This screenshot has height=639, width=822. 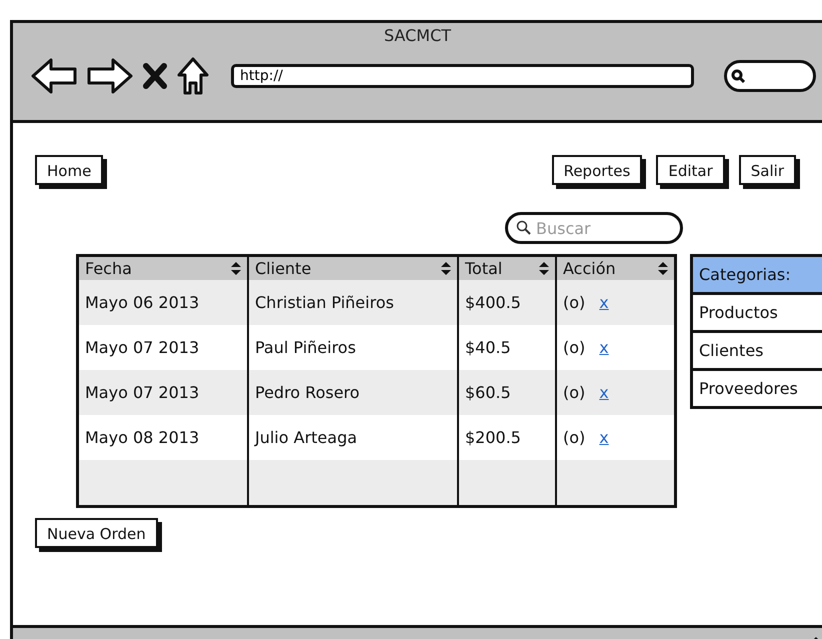 I want to click on column-header-label: Fecha, so click(x=108, y=268).